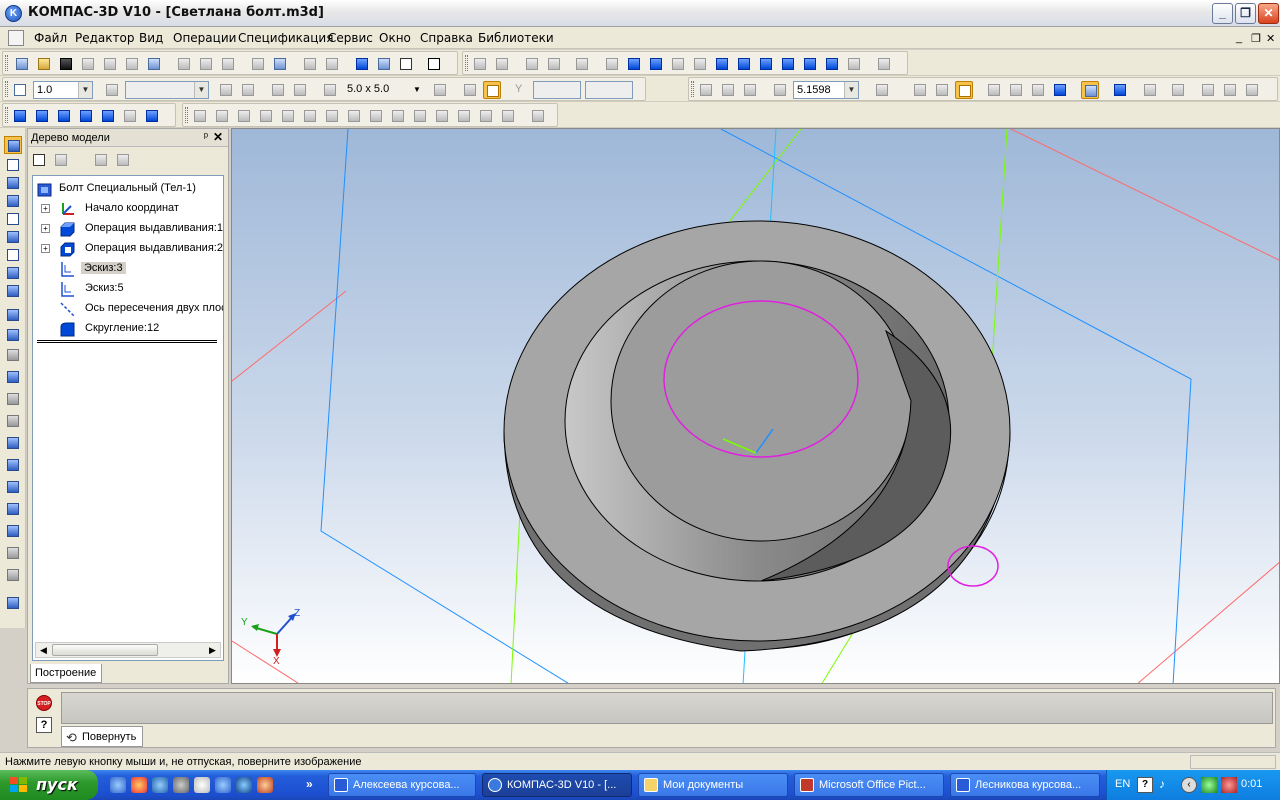 The height and width of the screenshot is (800, 1280). I want to click on geom-contour-icon, so click(486, 116).